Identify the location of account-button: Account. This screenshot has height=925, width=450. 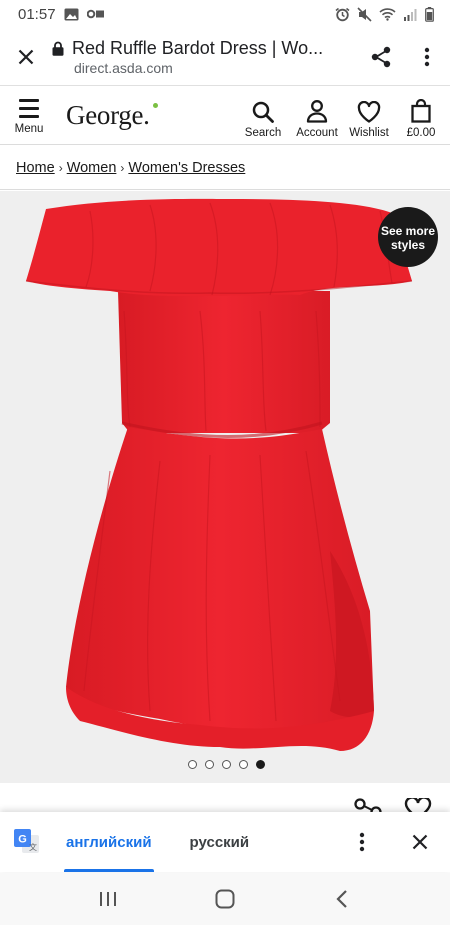
(317, 119).